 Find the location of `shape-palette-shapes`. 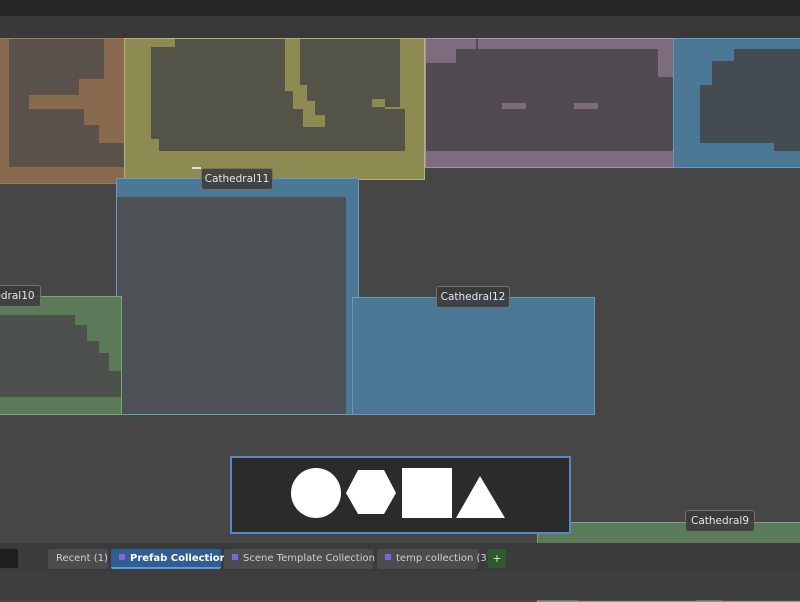

shape-palette-shapes is located at coordinates (398, 493).